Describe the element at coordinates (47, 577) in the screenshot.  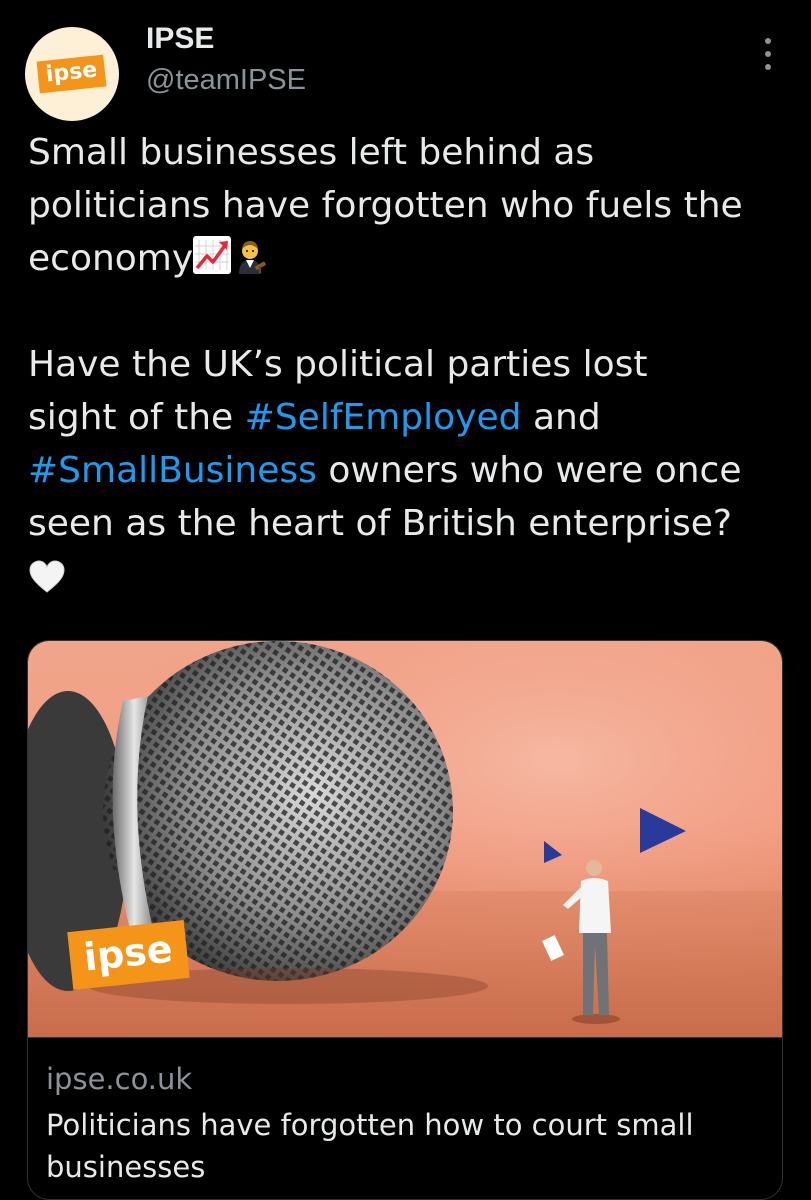
I see `white-heart-emoji-icon` at that location.